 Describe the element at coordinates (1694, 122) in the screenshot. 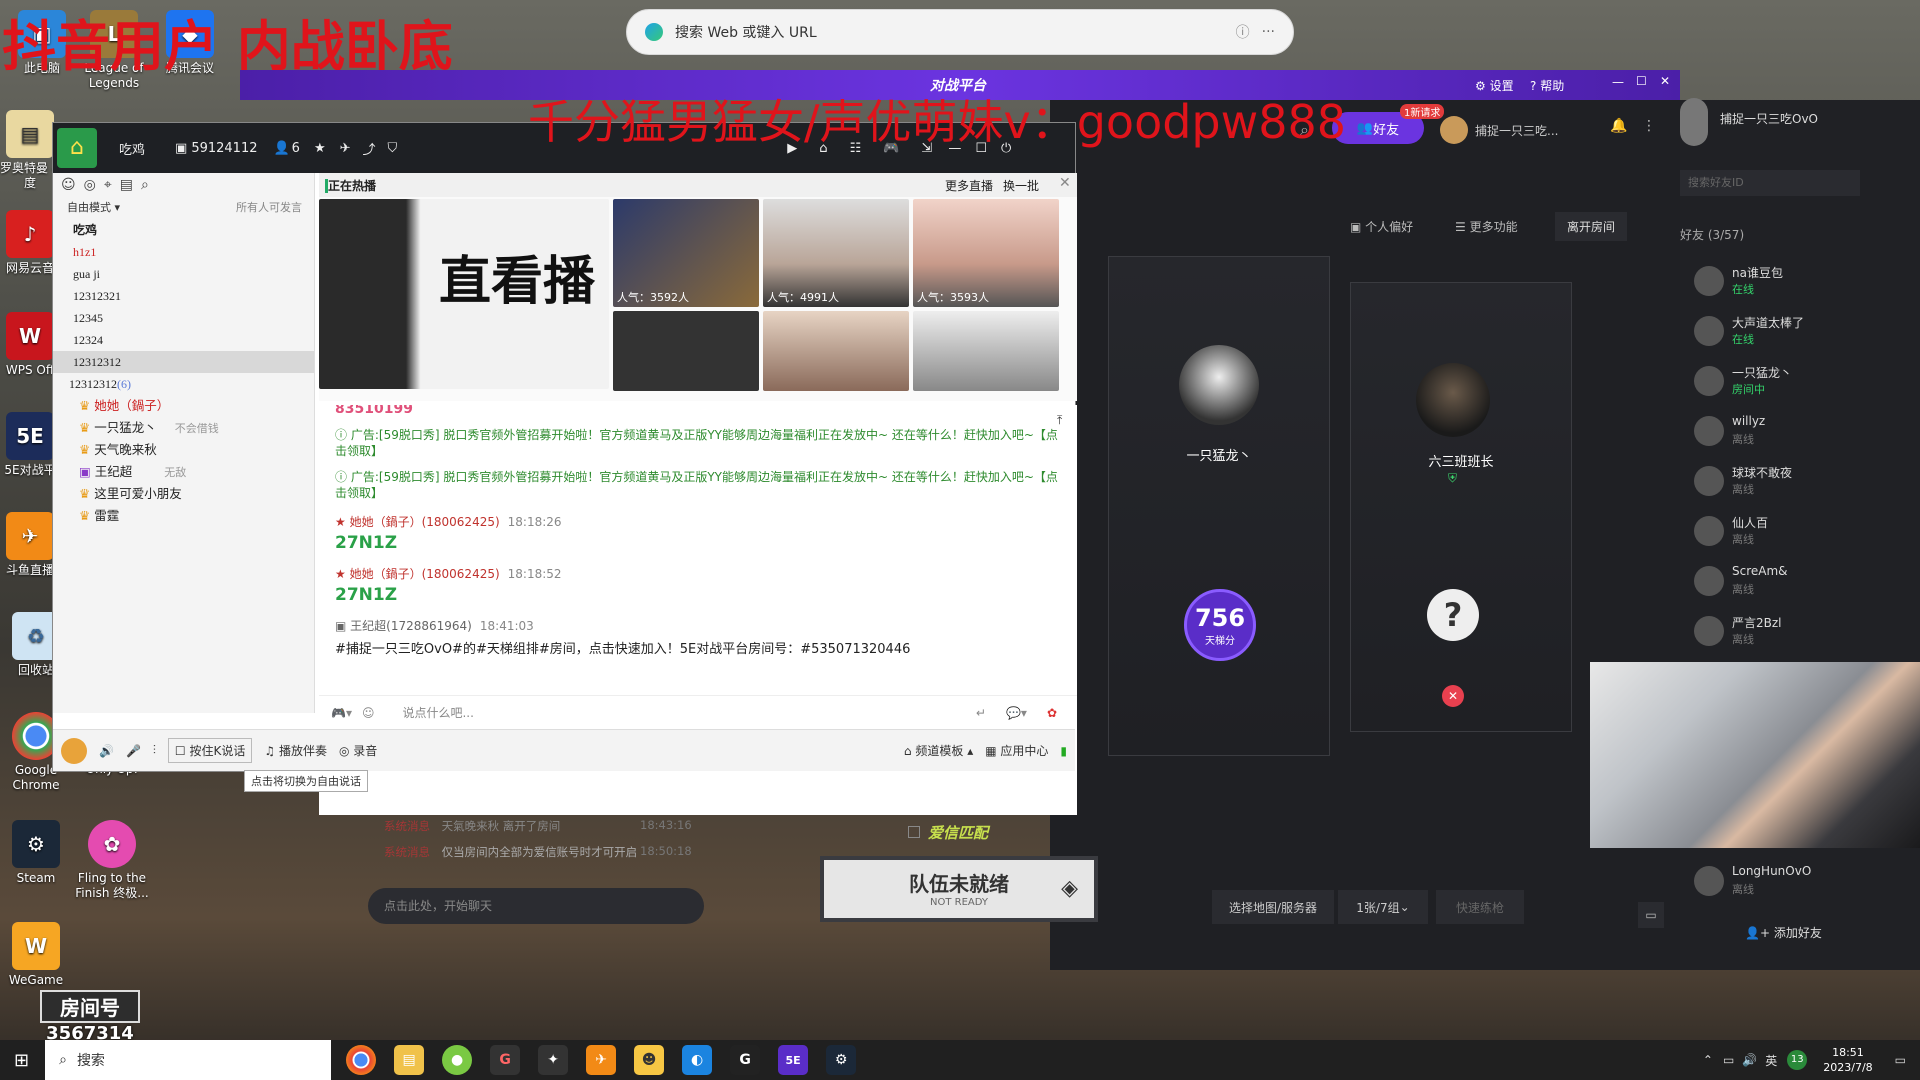

I see `side-user-avatar` at that location.